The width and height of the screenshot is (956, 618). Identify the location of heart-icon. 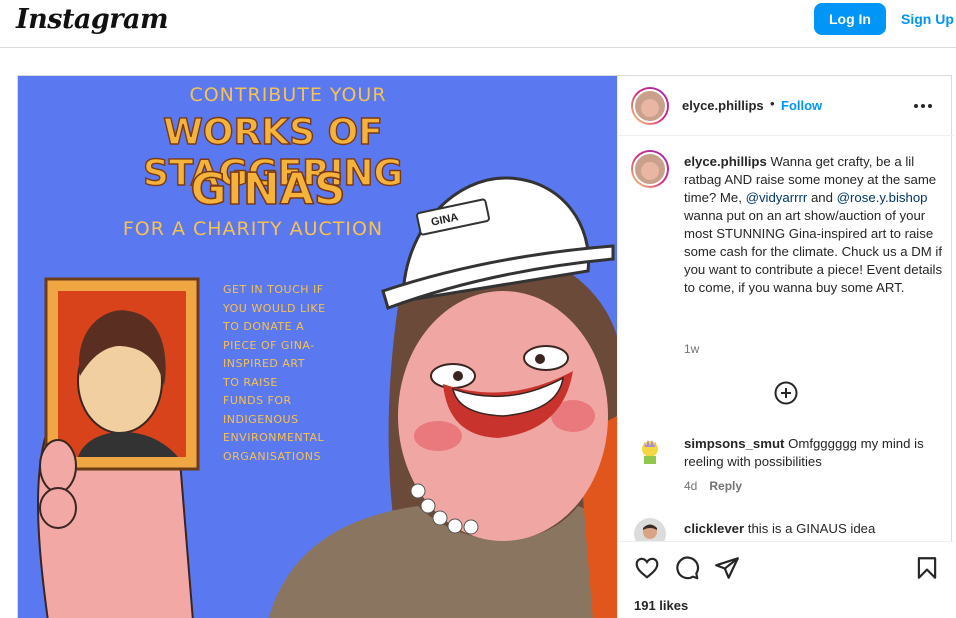
(647, 568).